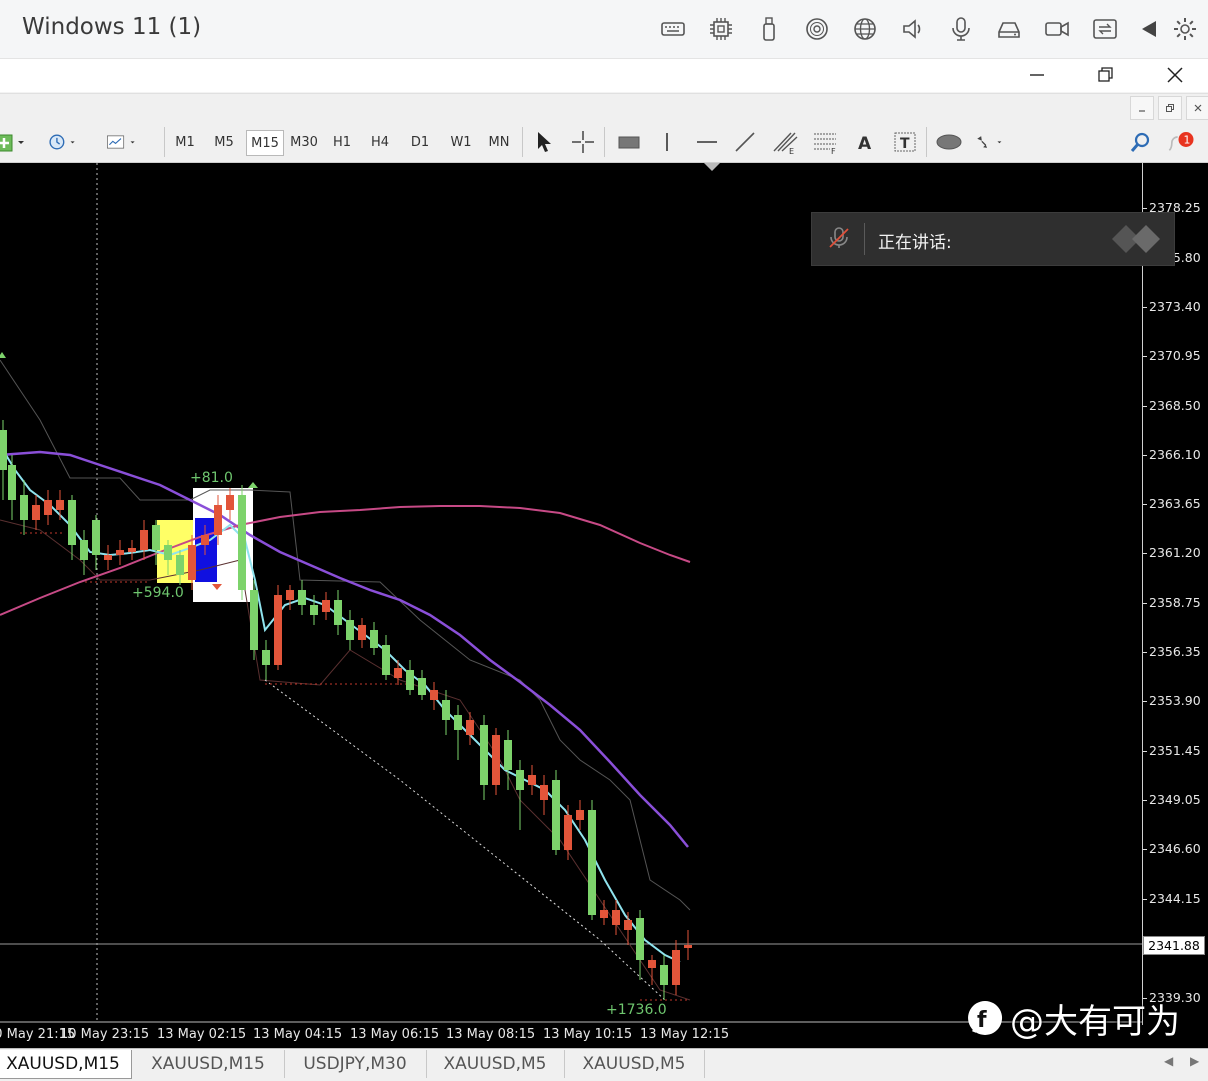  I want to click on rectangle-tool-icon, so click(629, 142).